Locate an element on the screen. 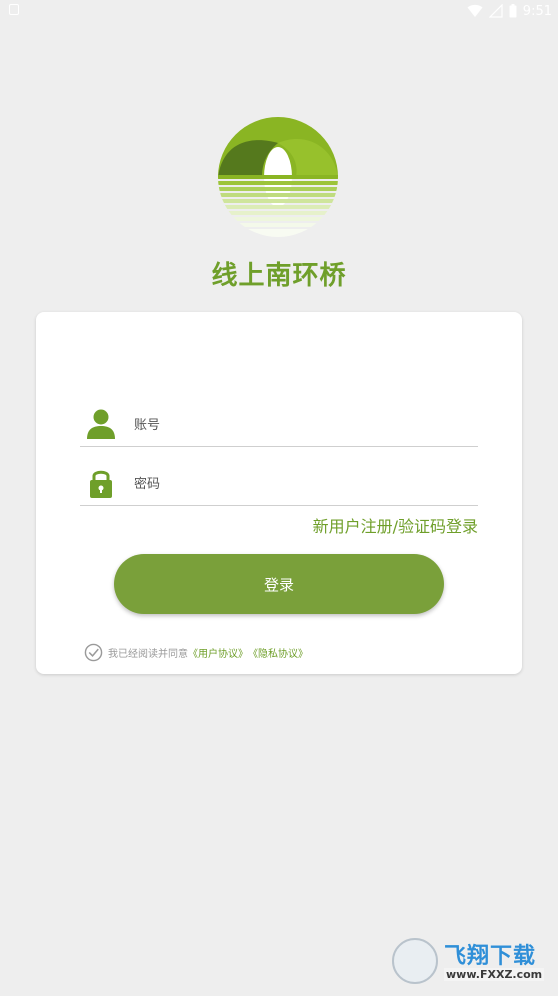 Image resolution: width=558 pixels, height=996 pixels. watermark-logo-icon is located at coordinates (415, 961).